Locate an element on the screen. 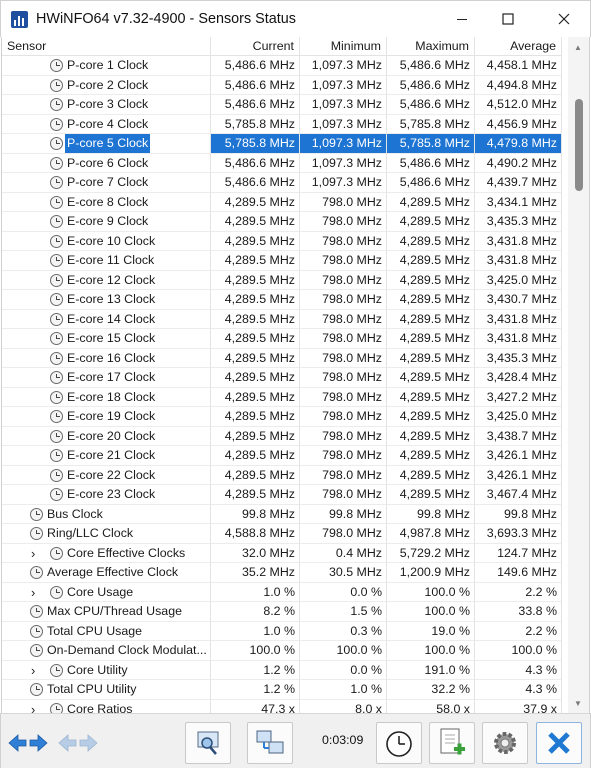 The image size is (591, 768). column-header-average: Average is located at coordinates (518, 46).